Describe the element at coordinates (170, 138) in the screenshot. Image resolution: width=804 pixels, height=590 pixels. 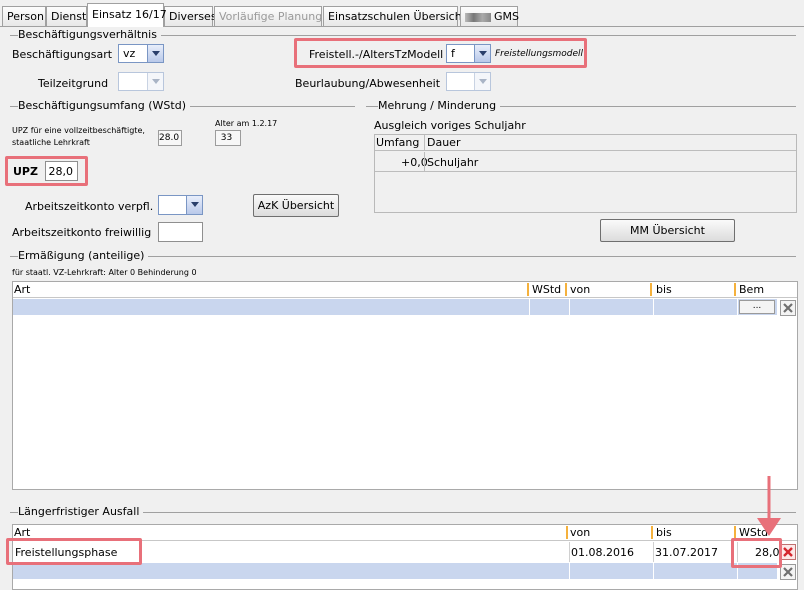
I see `upz-full-value: 28.0` at that location.